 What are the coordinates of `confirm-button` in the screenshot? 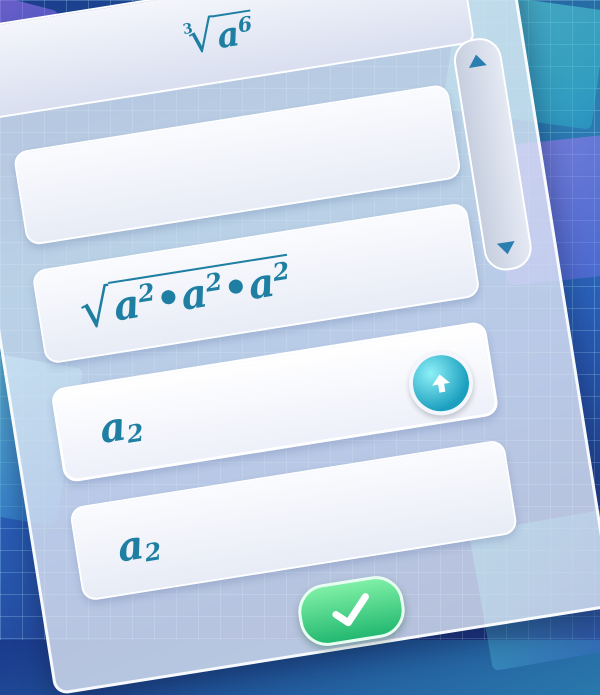 It's located at (351, 611).